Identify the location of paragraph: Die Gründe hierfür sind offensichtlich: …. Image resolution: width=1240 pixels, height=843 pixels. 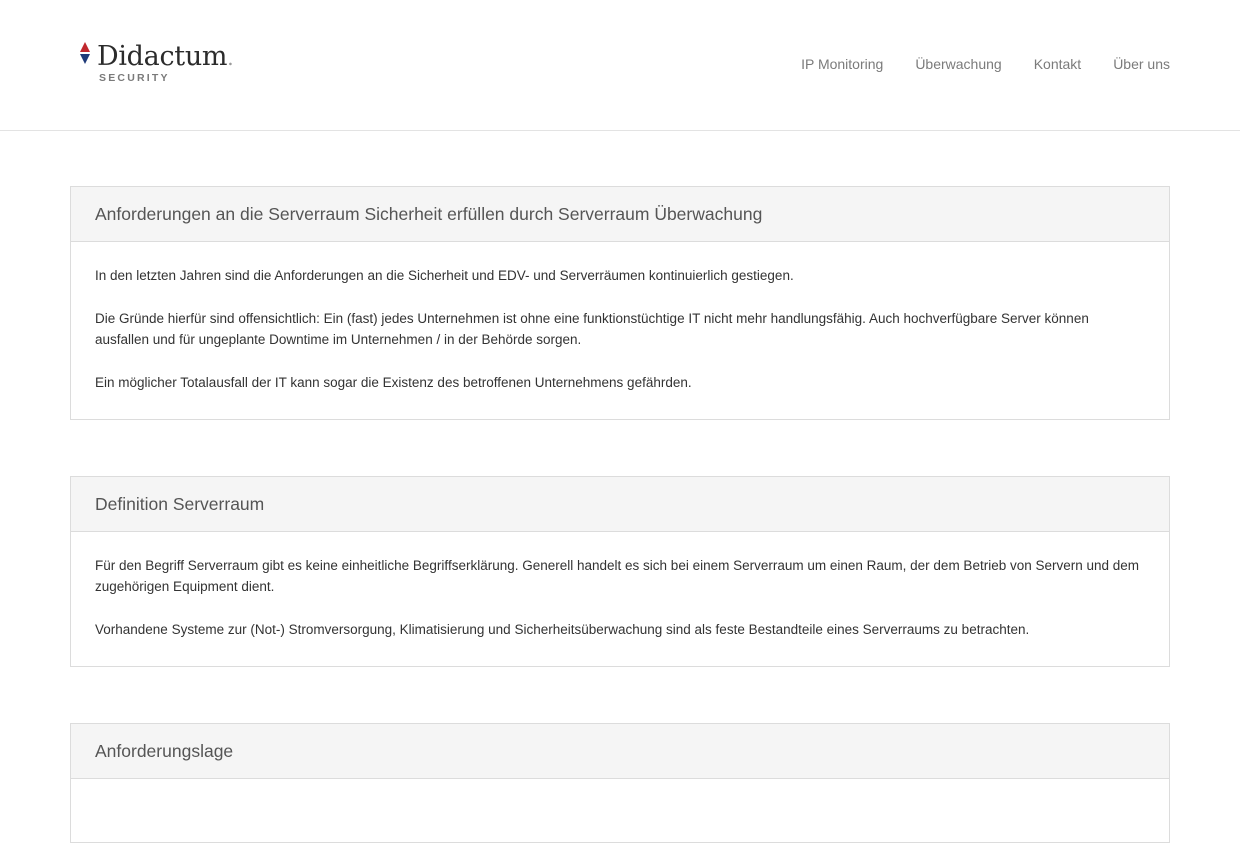
(592, 329).